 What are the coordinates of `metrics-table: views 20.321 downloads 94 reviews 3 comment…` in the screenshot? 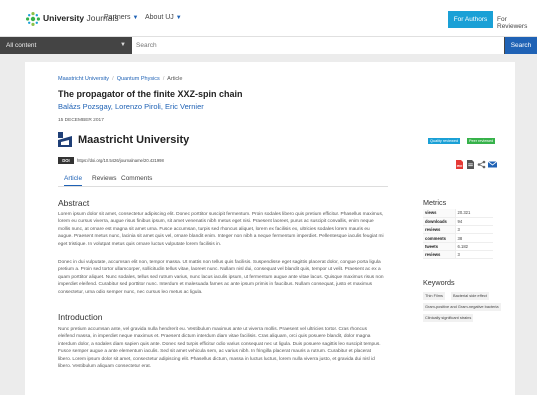 It's located at (458, 234).